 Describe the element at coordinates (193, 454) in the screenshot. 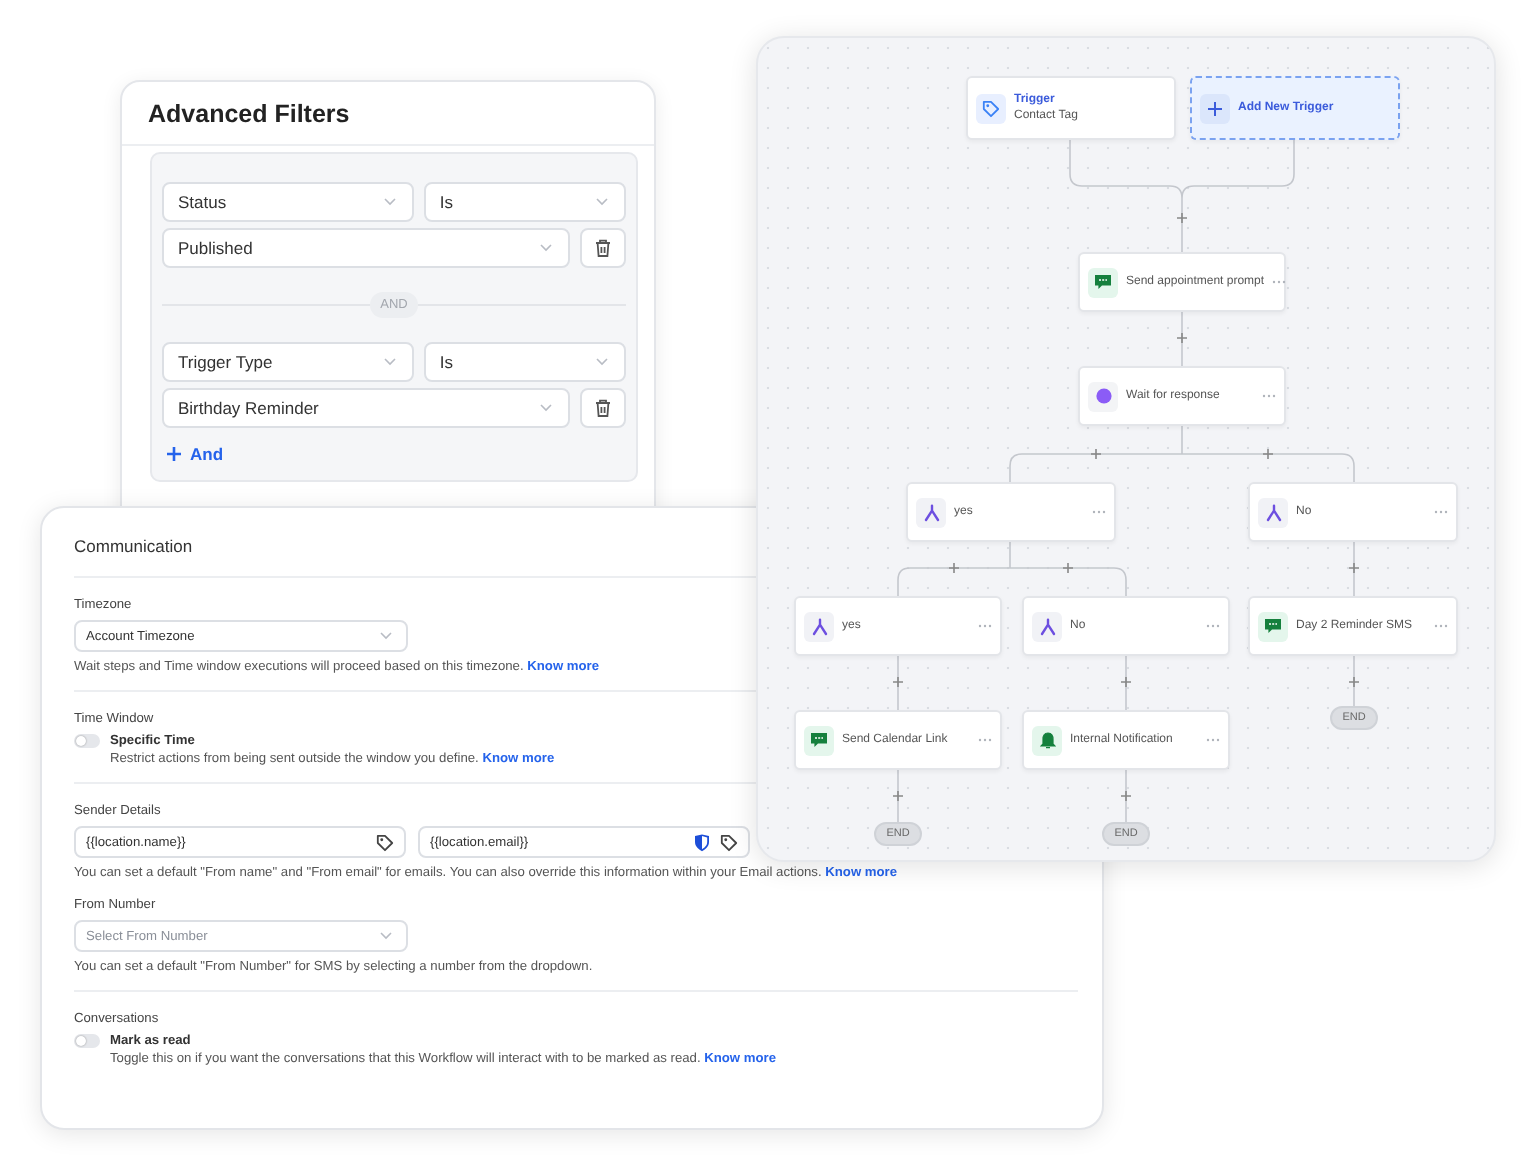

I see `add-and-button: And` at that location.